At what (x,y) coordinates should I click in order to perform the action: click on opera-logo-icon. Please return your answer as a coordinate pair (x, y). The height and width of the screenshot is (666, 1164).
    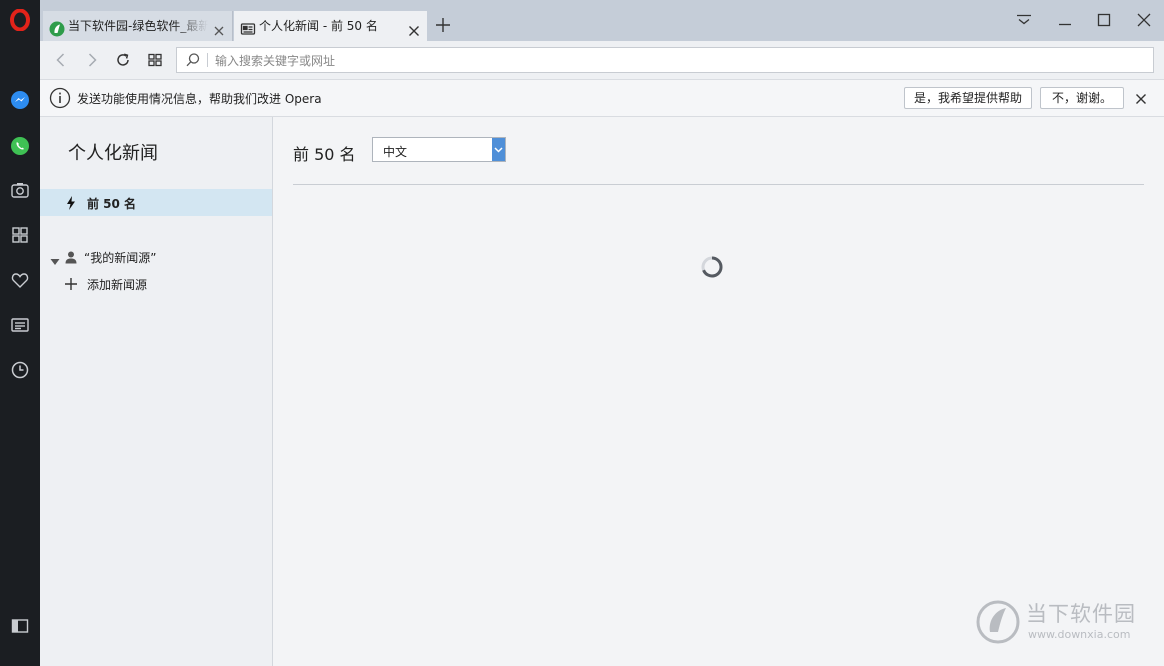
    Looking at the image, I should click on (20, 20).